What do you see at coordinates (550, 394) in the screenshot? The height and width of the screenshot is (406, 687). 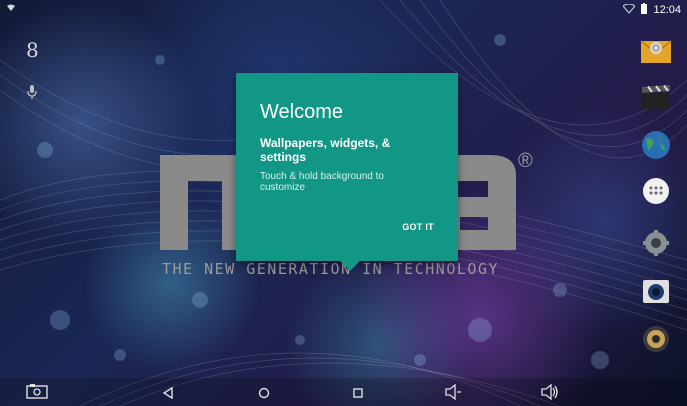 I see `volume-up-icon` at bounding box center [550, 394].